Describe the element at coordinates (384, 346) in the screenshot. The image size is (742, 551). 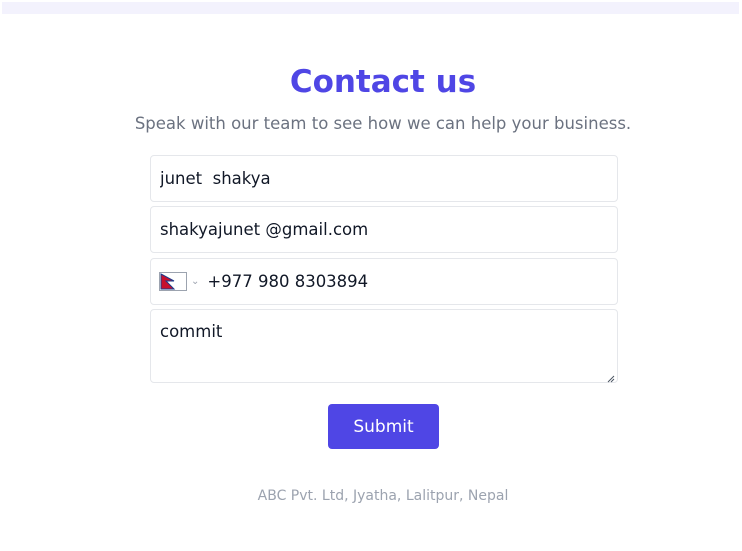
I see `message-textarea: commit` at that location.